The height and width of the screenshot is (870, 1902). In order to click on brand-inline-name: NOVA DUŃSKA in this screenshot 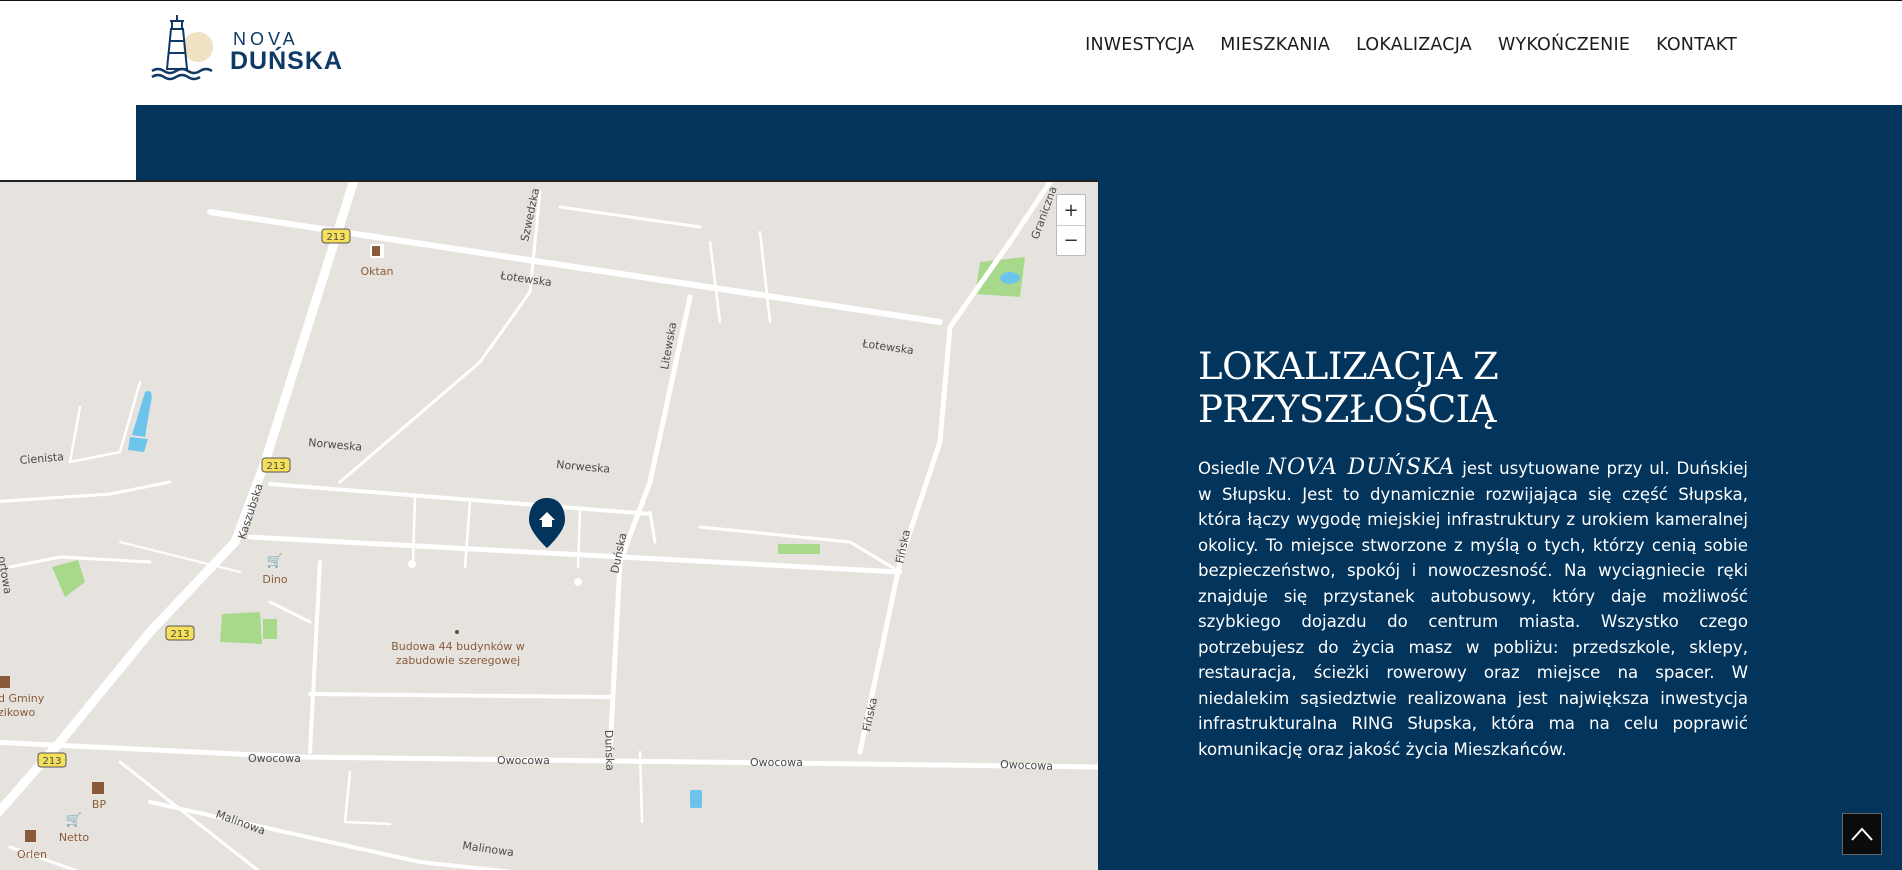, I will do `click(1361, 467)`.